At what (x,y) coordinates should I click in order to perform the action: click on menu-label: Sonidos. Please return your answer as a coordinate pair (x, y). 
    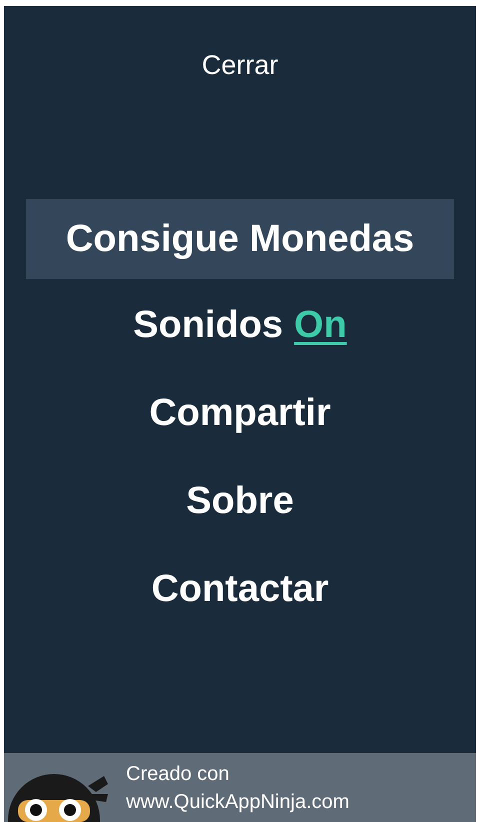
    Looking at the image, I should click on (208, 325).